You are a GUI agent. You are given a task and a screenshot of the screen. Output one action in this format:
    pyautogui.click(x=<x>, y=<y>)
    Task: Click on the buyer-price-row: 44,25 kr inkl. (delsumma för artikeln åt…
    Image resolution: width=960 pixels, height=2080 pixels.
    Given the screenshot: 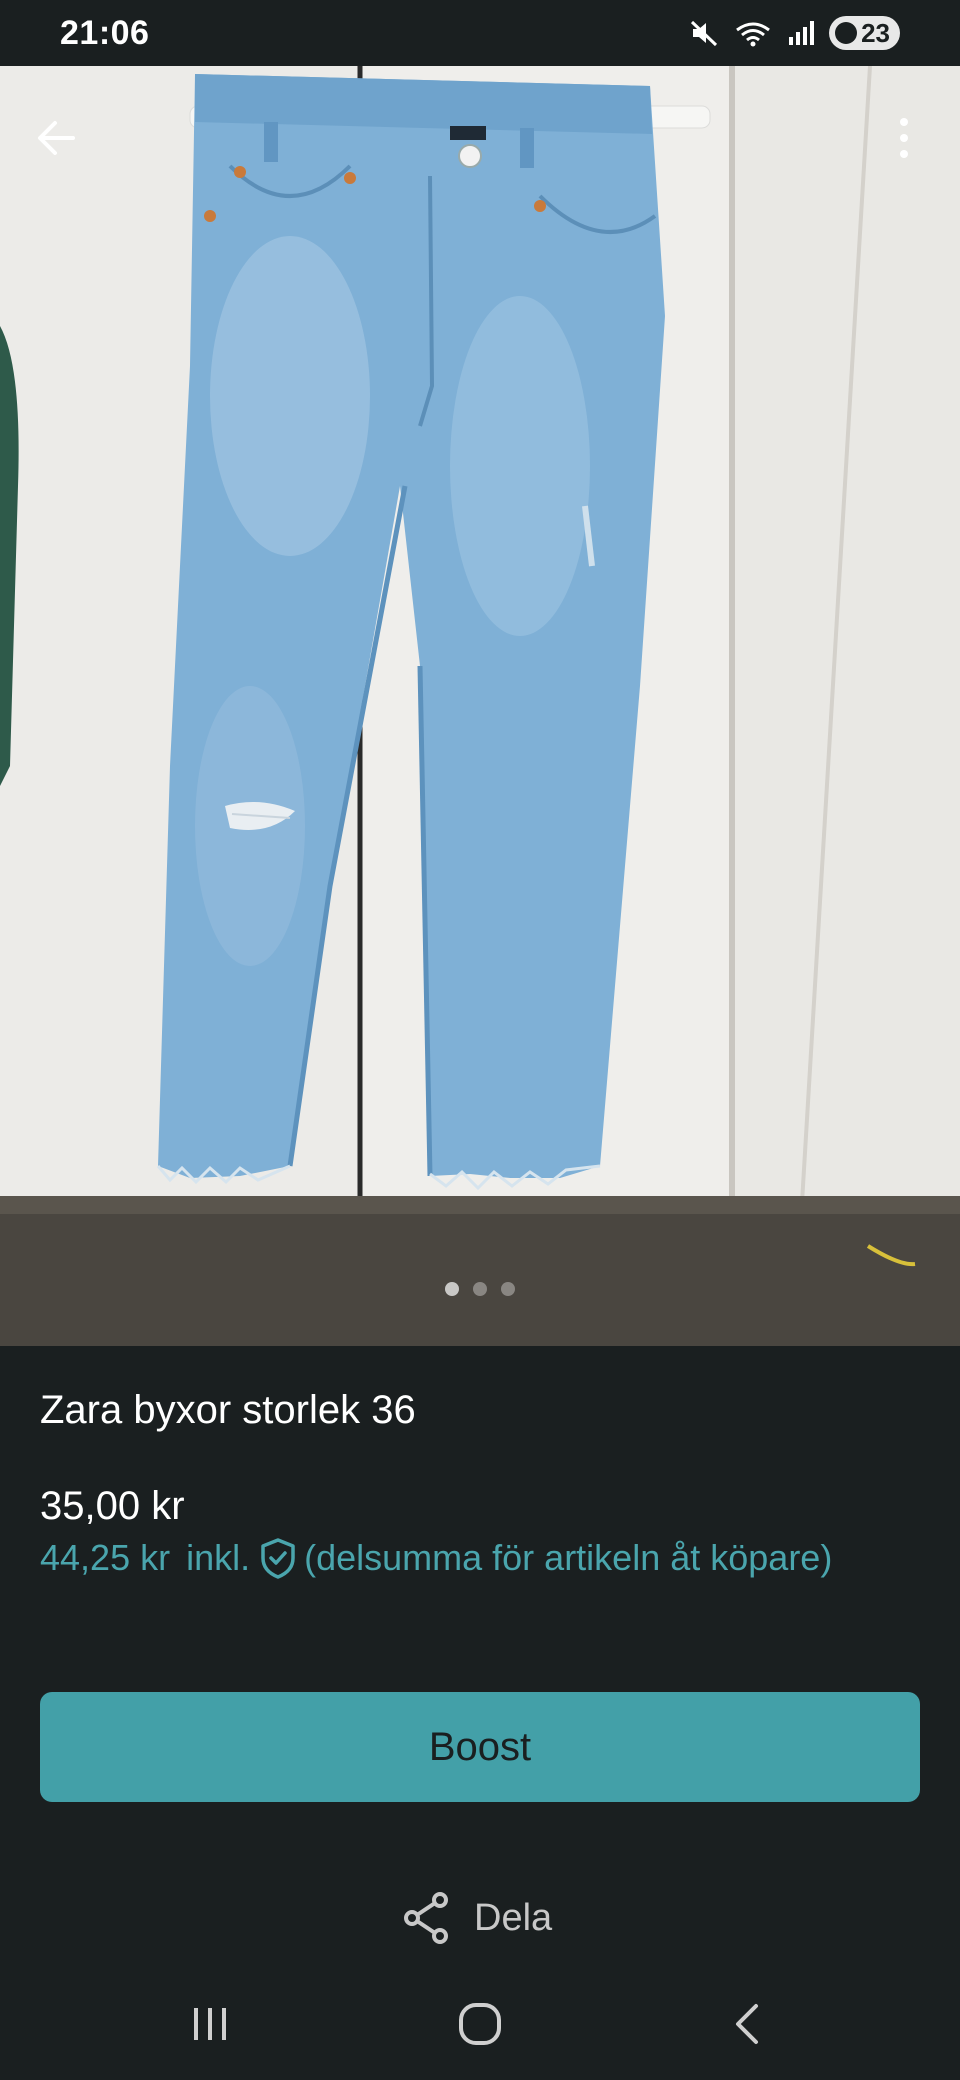 What is the action you would take?
    pyautogui.click(x=436, y=1558)
    